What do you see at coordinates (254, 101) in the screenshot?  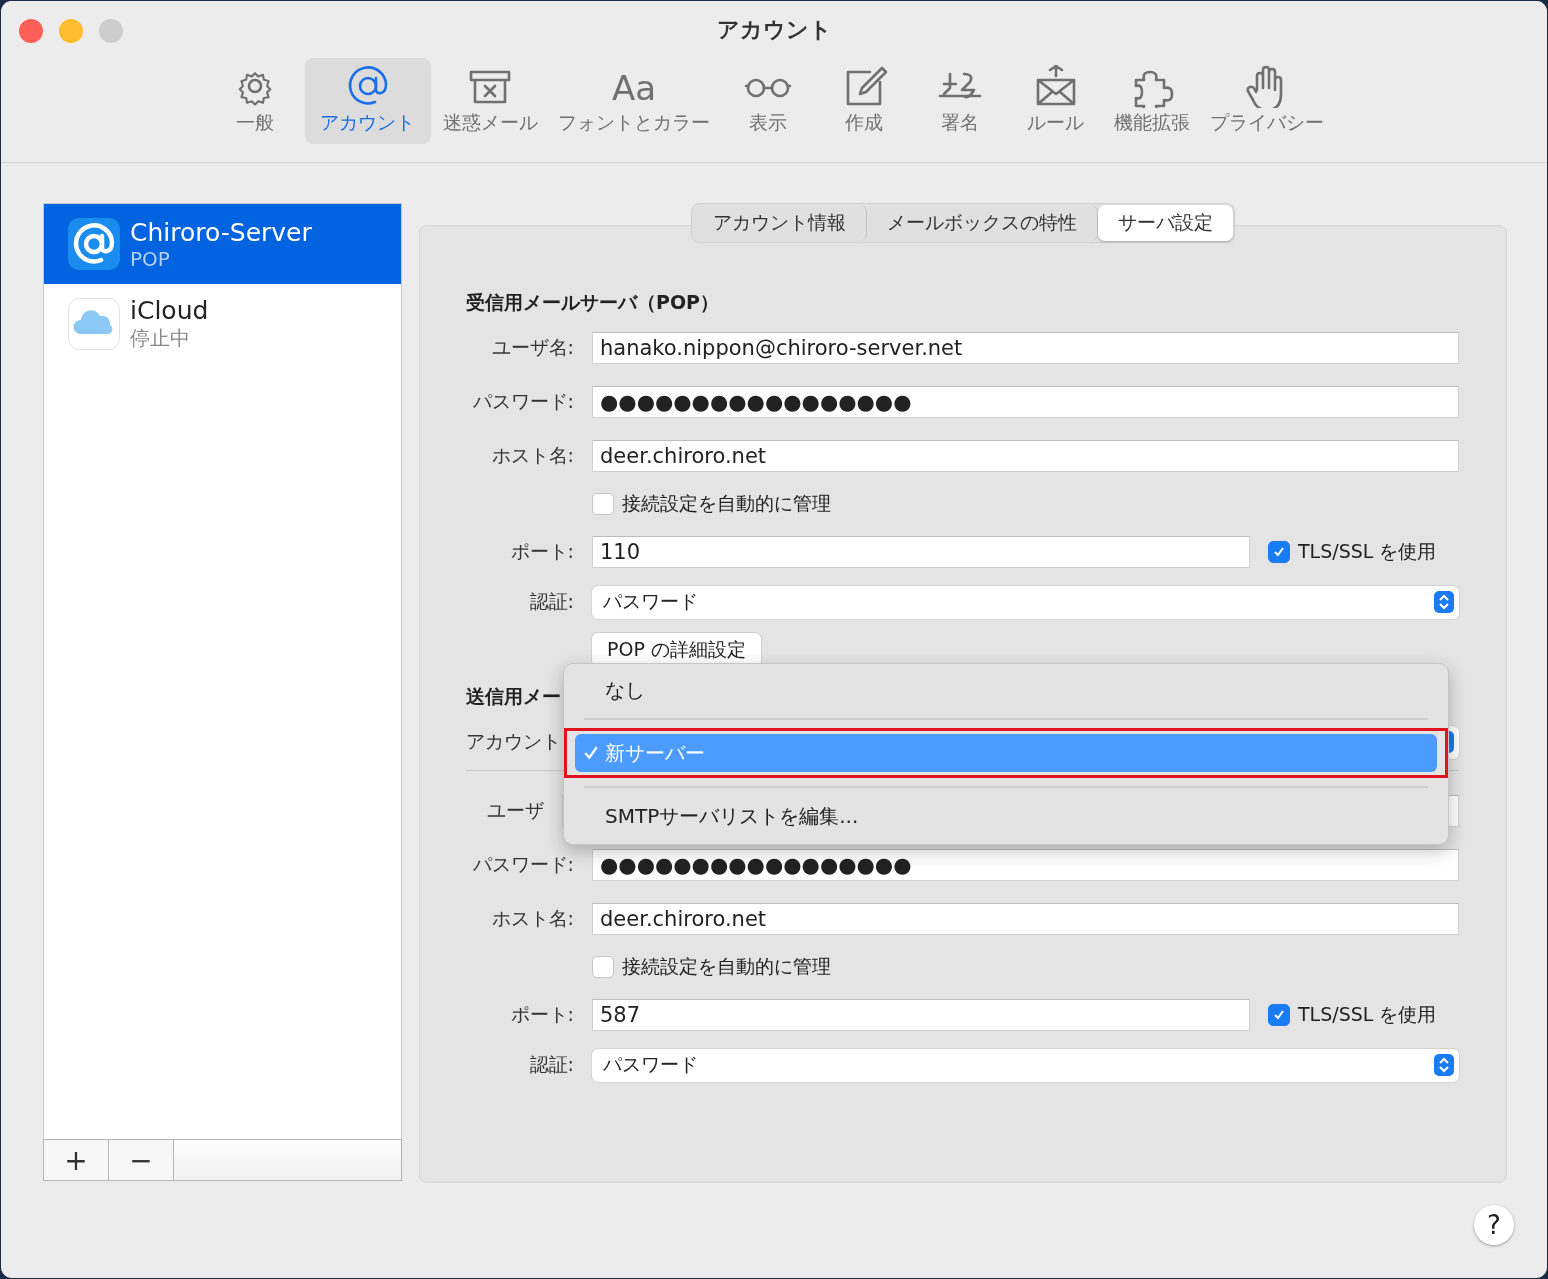 I see `toolbar-tab: 一般` at bounding box center [254, 101].